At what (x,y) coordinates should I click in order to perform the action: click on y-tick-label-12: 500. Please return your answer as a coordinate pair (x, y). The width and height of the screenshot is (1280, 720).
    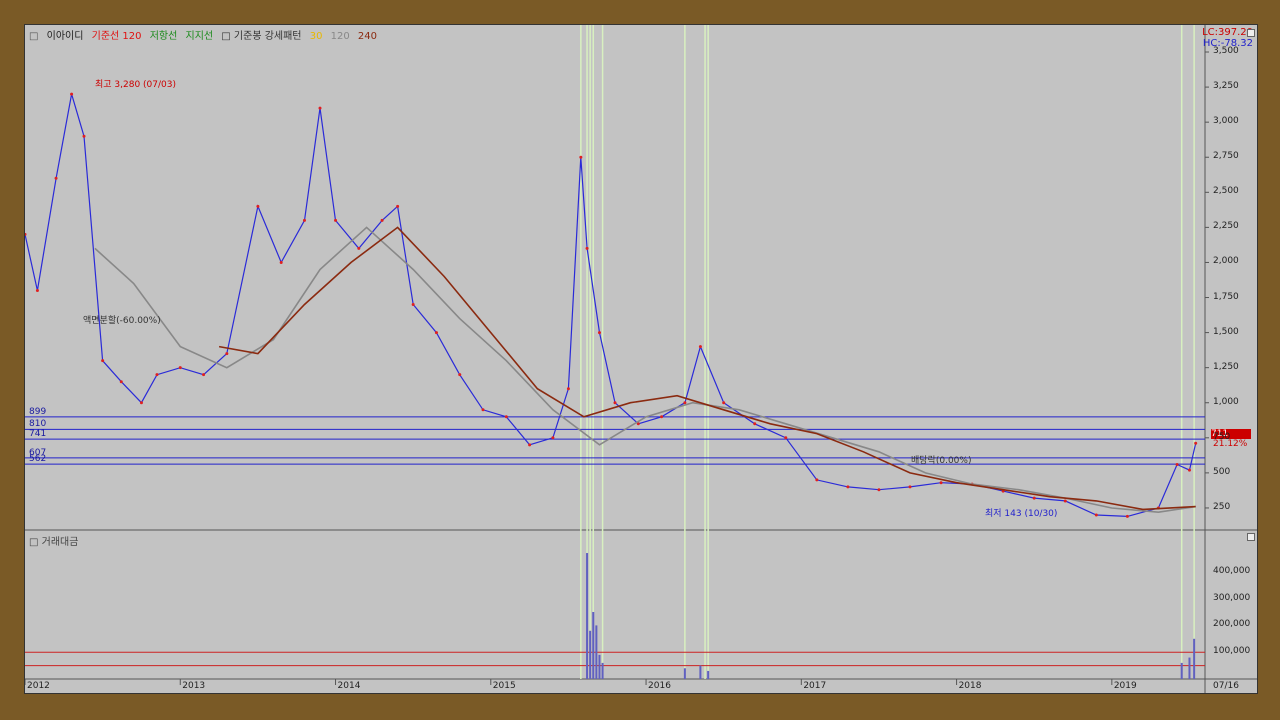
    Looking at the image, I should click on (1222, 471).